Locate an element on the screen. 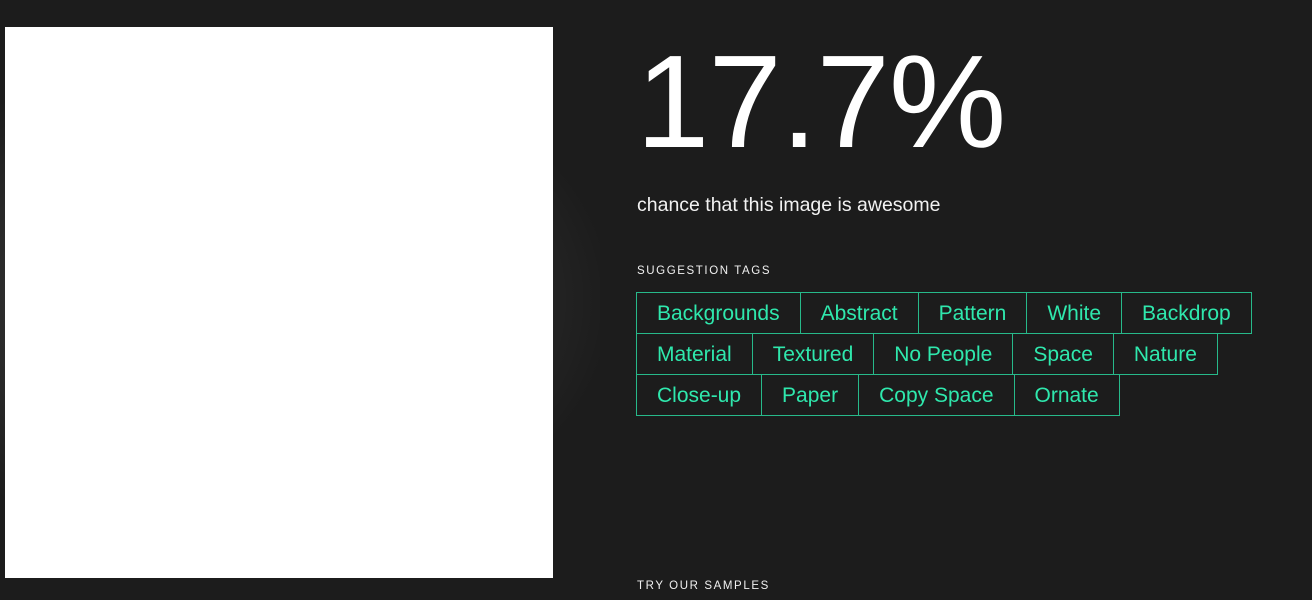 The image size is (1312, 600). try-our-samples-label: TRY OUR SAMPLES is located at coordinates (703, 586).